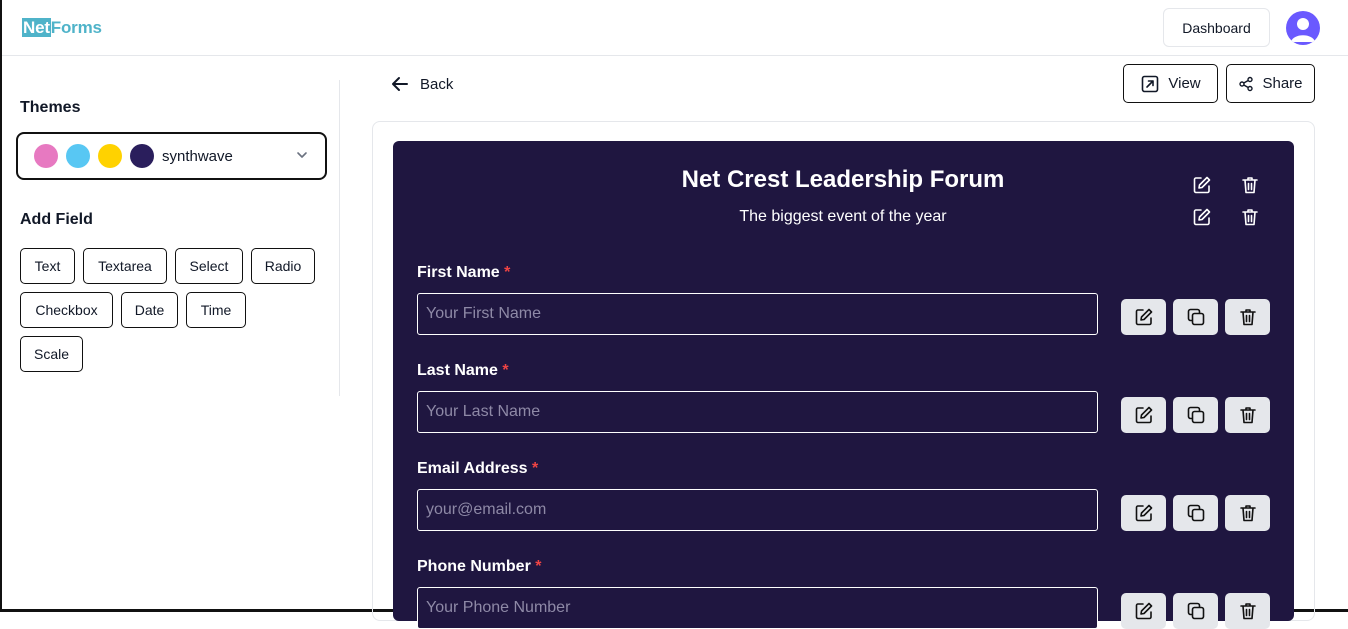 Image resolution: width=1348 pixels, height=629 pixels. I want to click on add-textarea-field-button: Textarea, so click(125, 266).